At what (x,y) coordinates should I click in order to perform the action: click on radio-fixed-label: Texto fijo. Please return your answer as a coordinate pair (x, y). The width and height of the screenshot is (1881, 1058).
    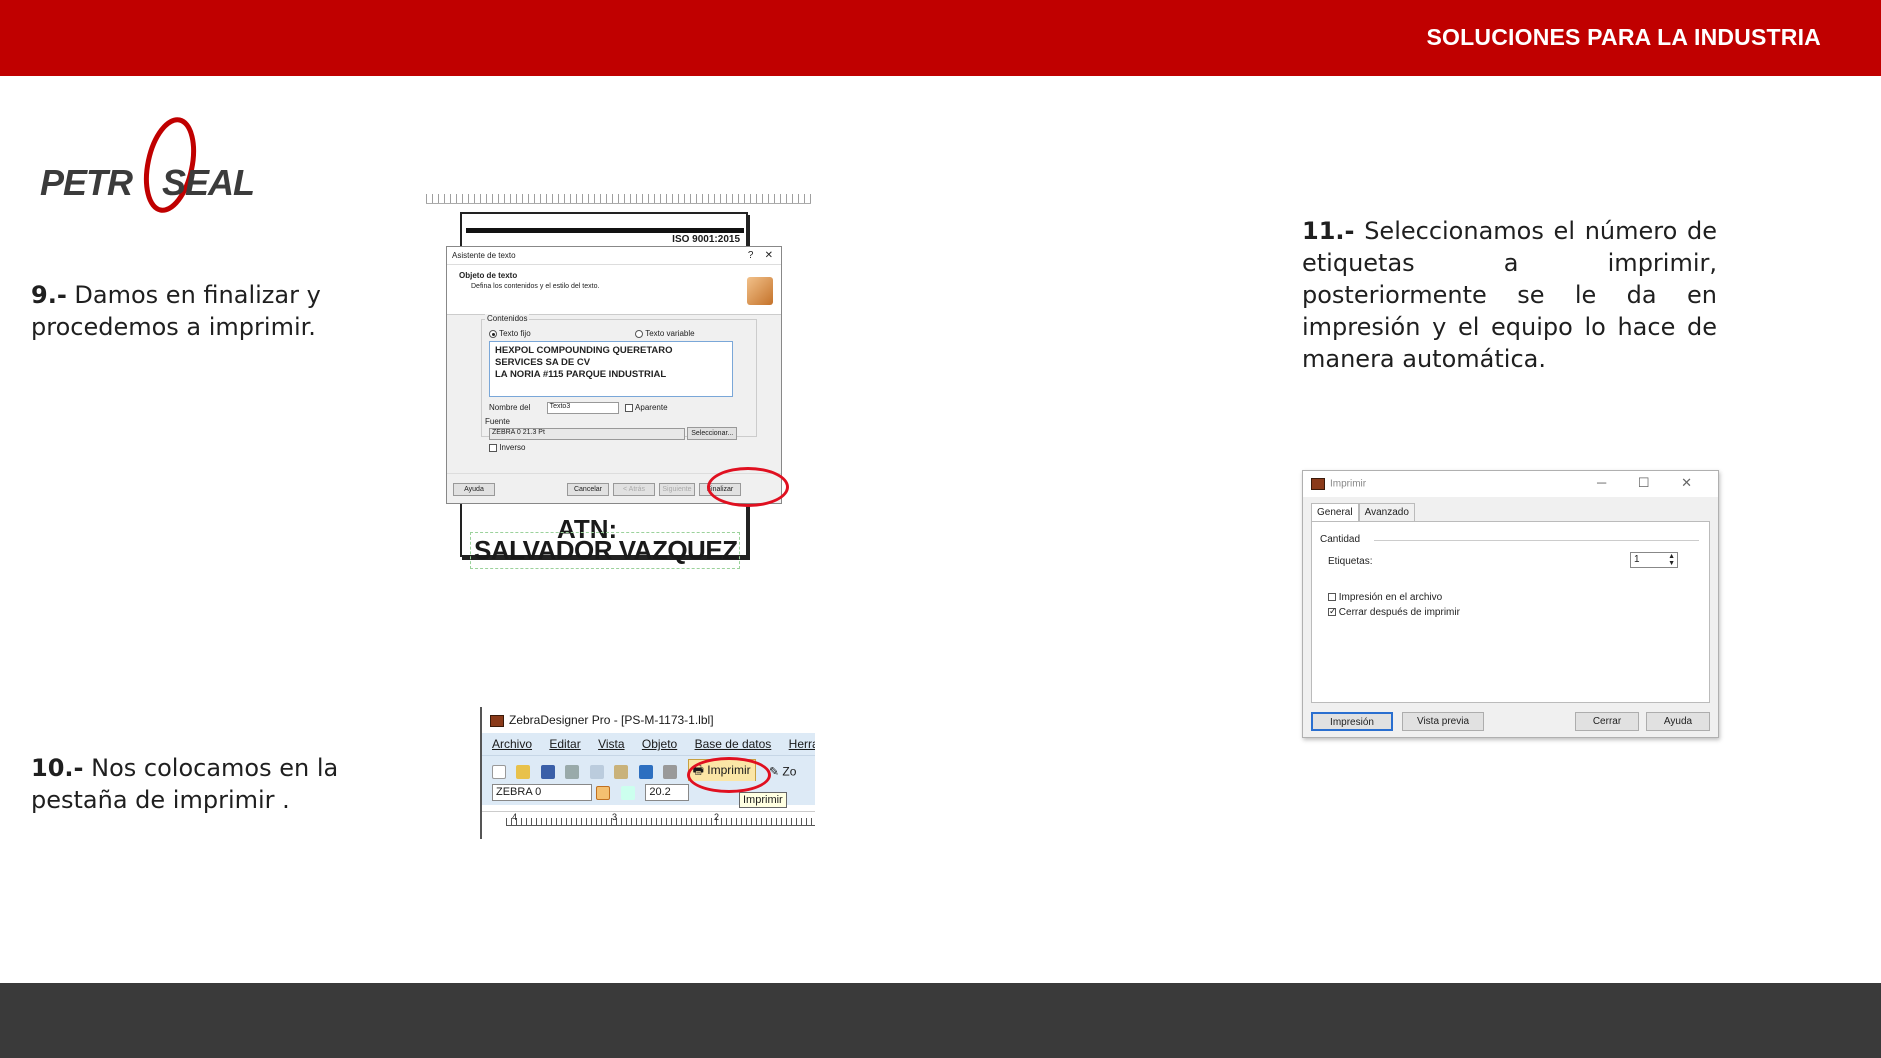
    Looking at the image, I should click on (515, 333).